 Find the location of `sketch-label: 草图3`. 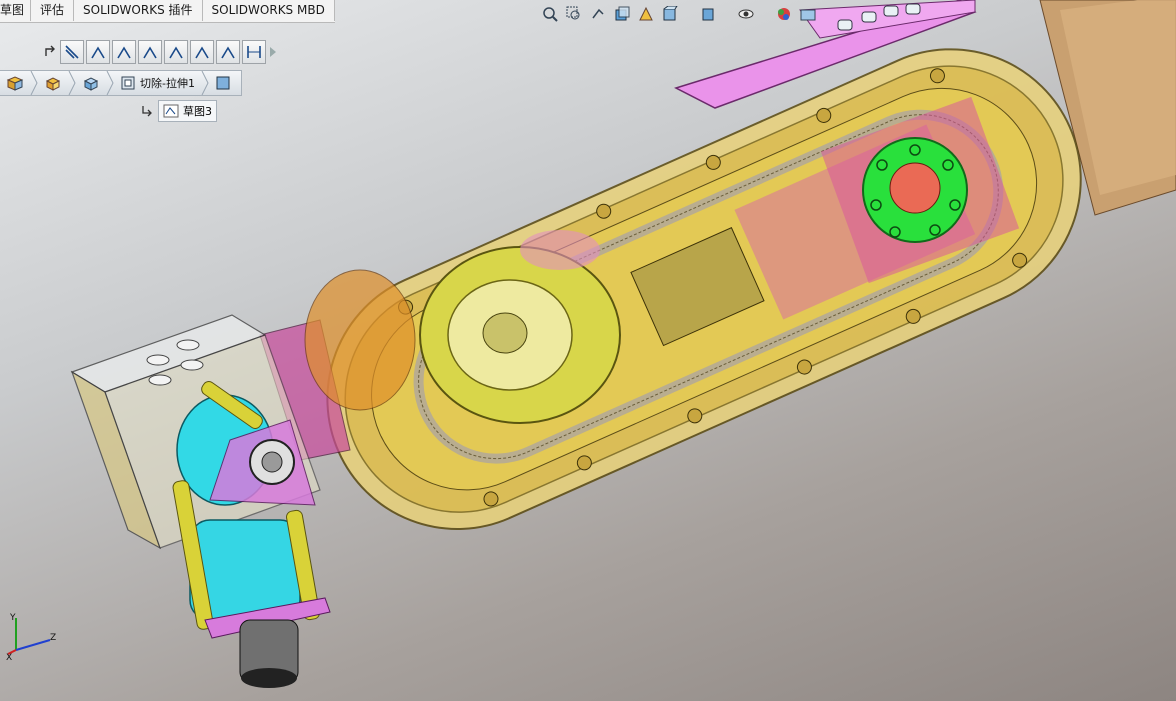

sketch-label: 草图3 is located at coordinates (197, 111).